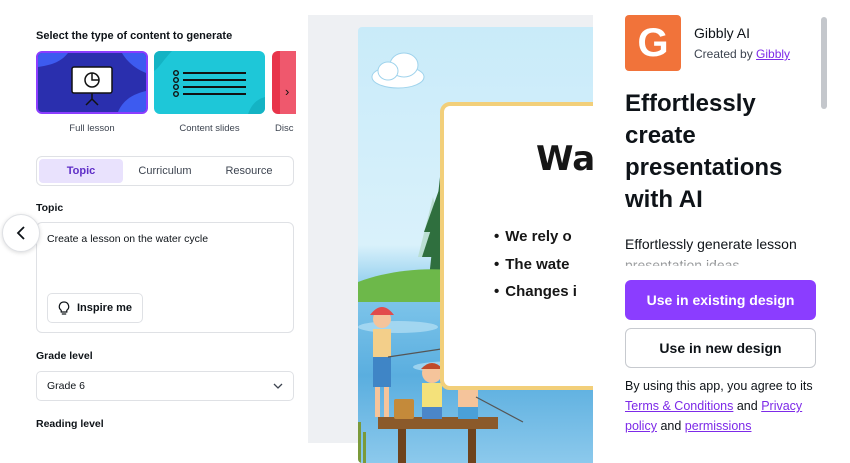 Image resolution: width=850 pixels, height=463 pixels. What do you see at coordinates (70, 424) in the screenshot?
I see `reading-level-label: Reading level` at bounding box center [70, 424].